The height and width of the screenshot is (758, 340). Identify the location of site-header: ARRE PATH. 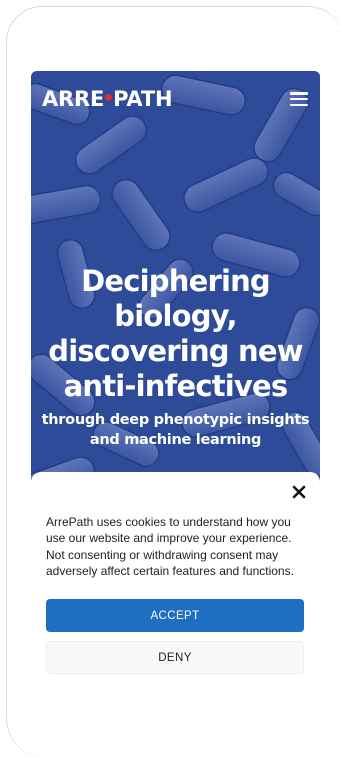
(175, 99).